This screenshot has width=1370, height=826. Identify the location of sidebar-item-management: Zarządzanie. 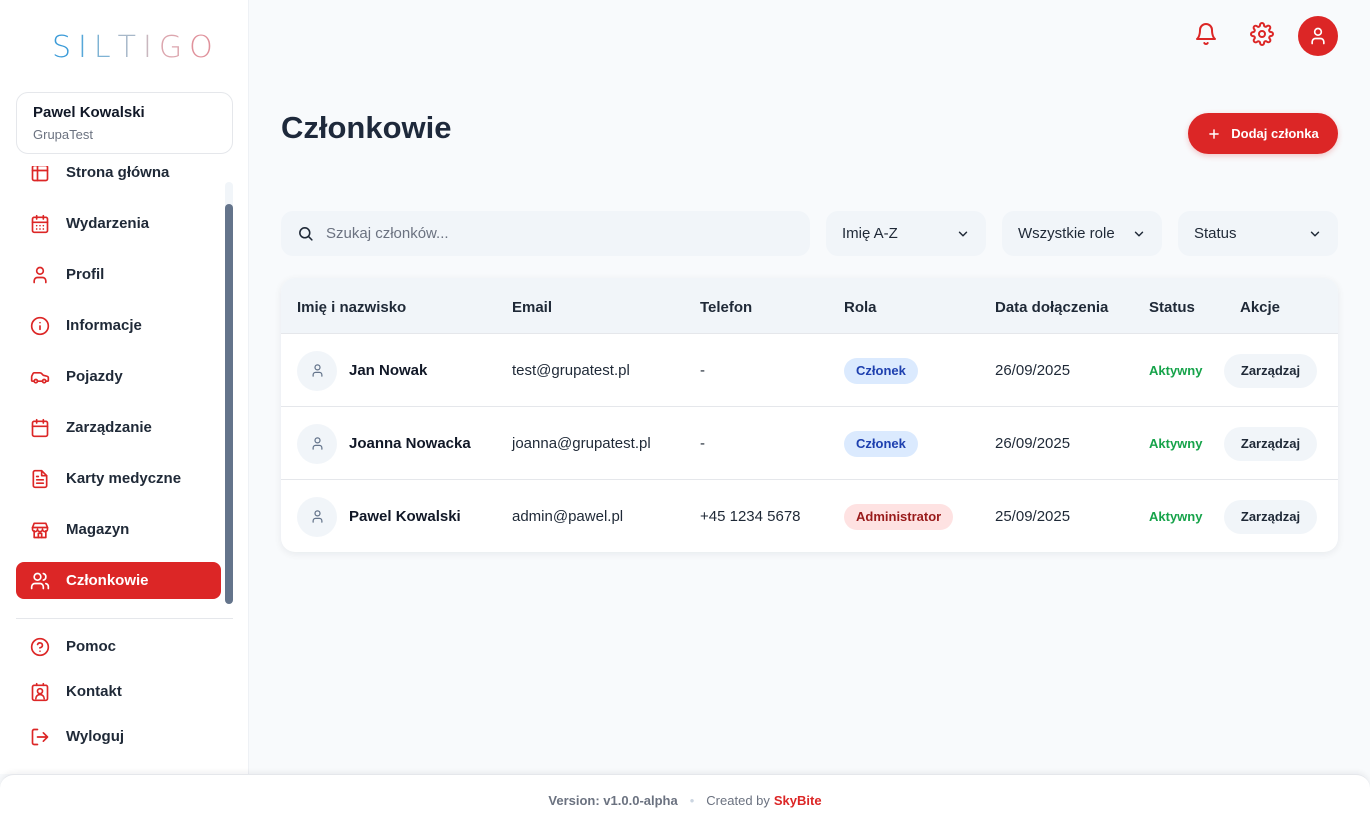
(118, 427).